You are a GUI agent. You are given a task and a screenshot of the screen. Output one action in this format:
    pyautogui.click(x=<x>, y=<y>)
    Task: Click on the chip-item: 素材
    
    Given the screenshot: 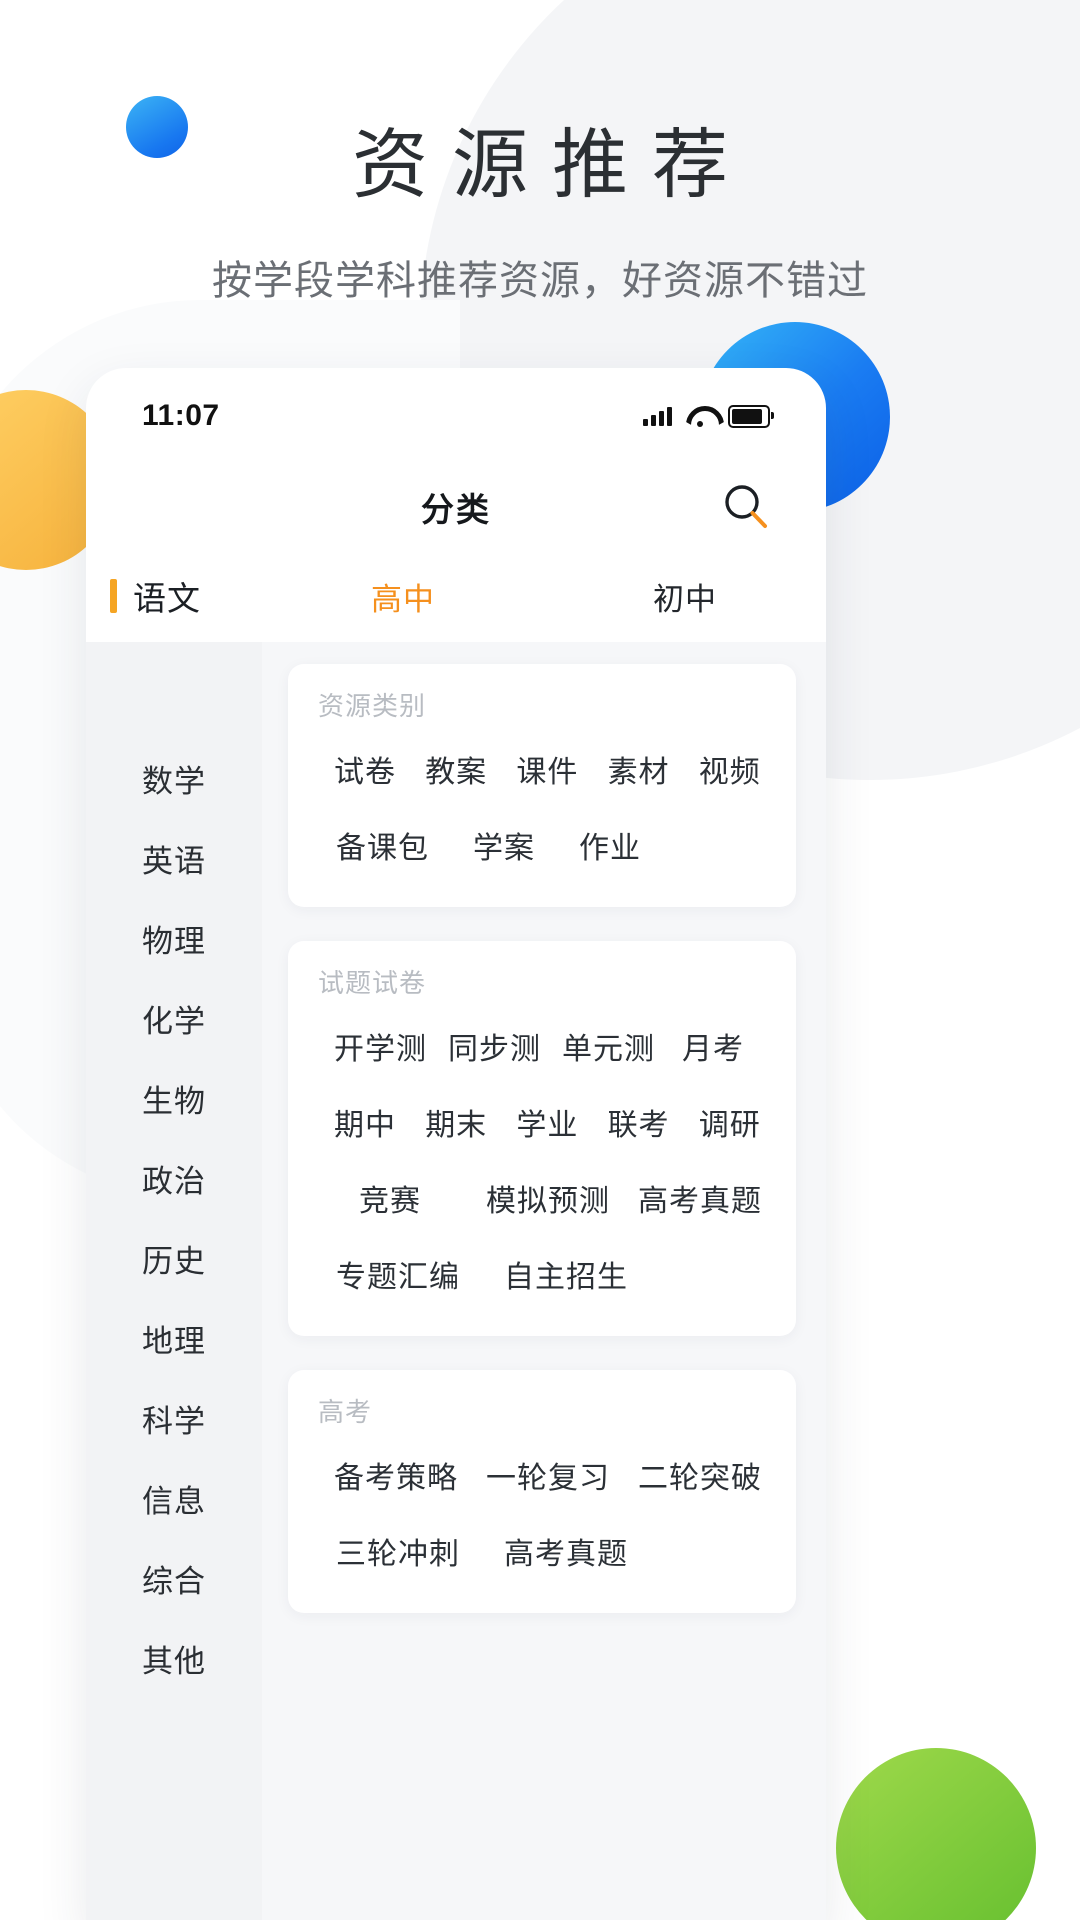 What is the action you would take?
    pyautogui.click(x=633, y=769)
    